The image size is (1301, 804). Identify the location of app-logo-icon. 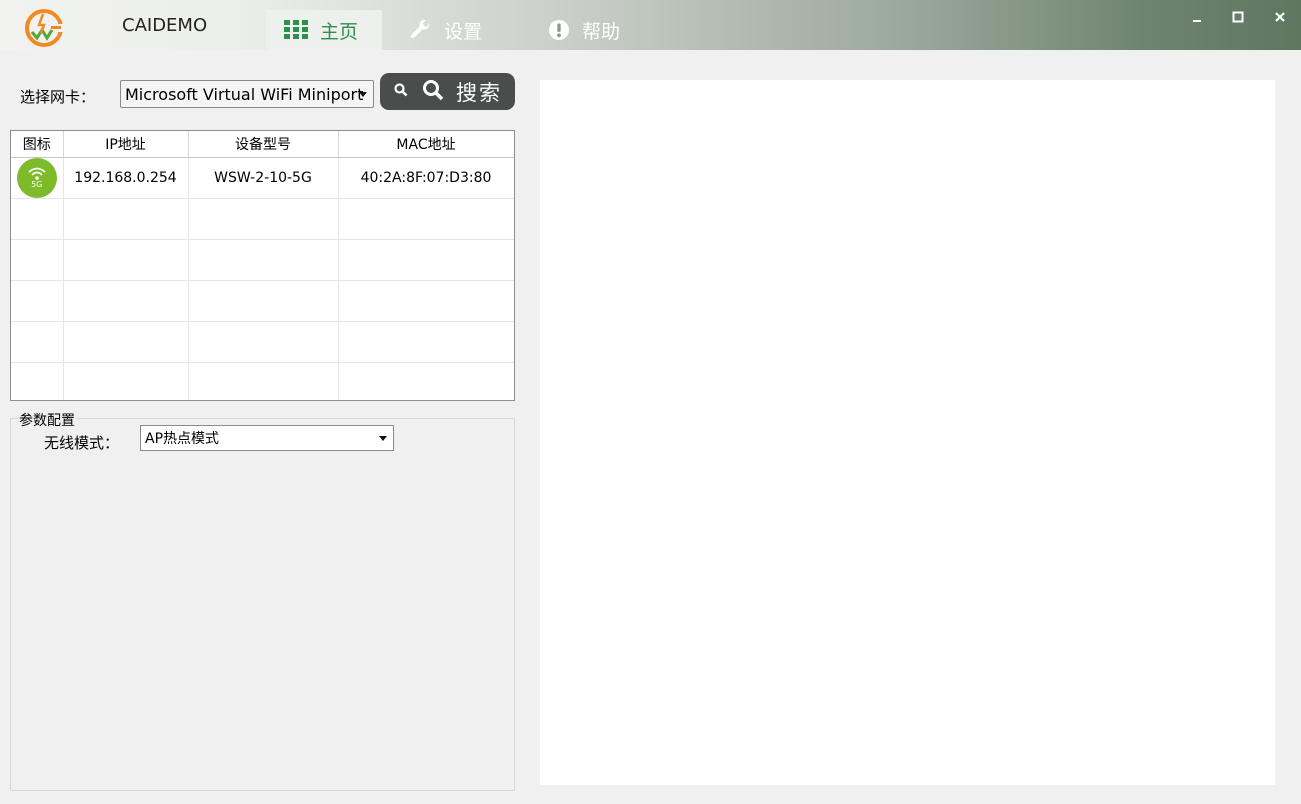
(45, 28).